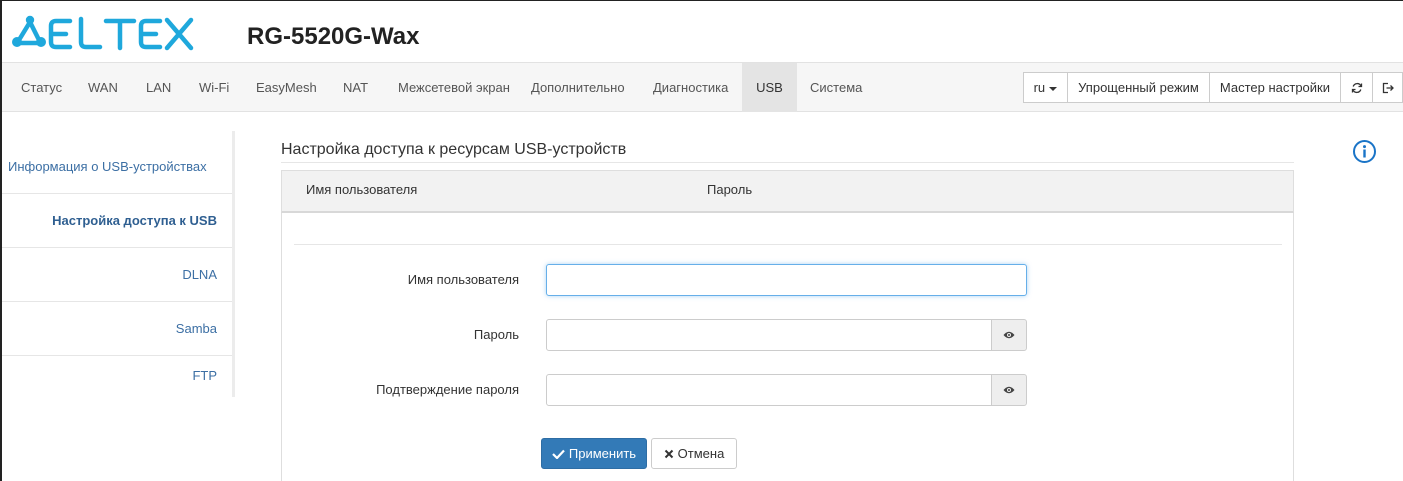  I want to click on sidebar-item-usb-info: Информация о USB-устройствах, so click(117, 167).